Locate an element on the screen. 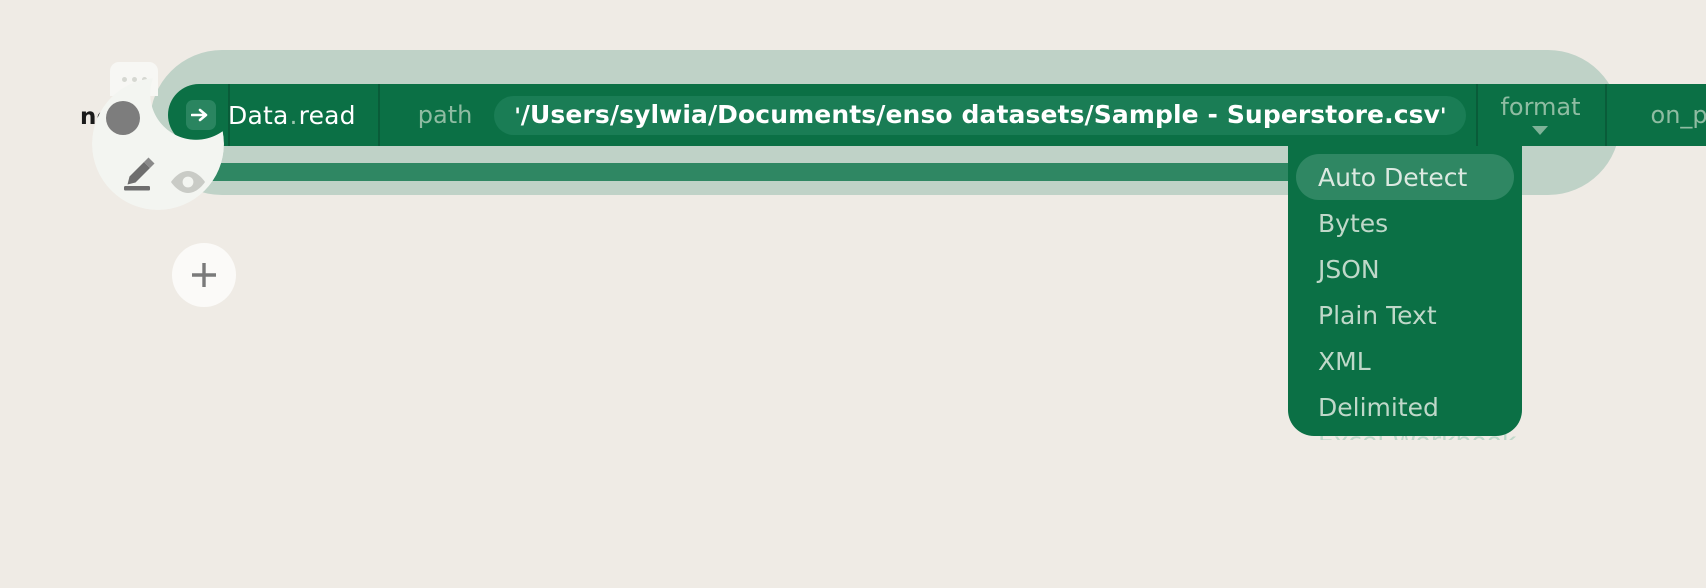  record-circle-icon is located at coordinates (123, 118).